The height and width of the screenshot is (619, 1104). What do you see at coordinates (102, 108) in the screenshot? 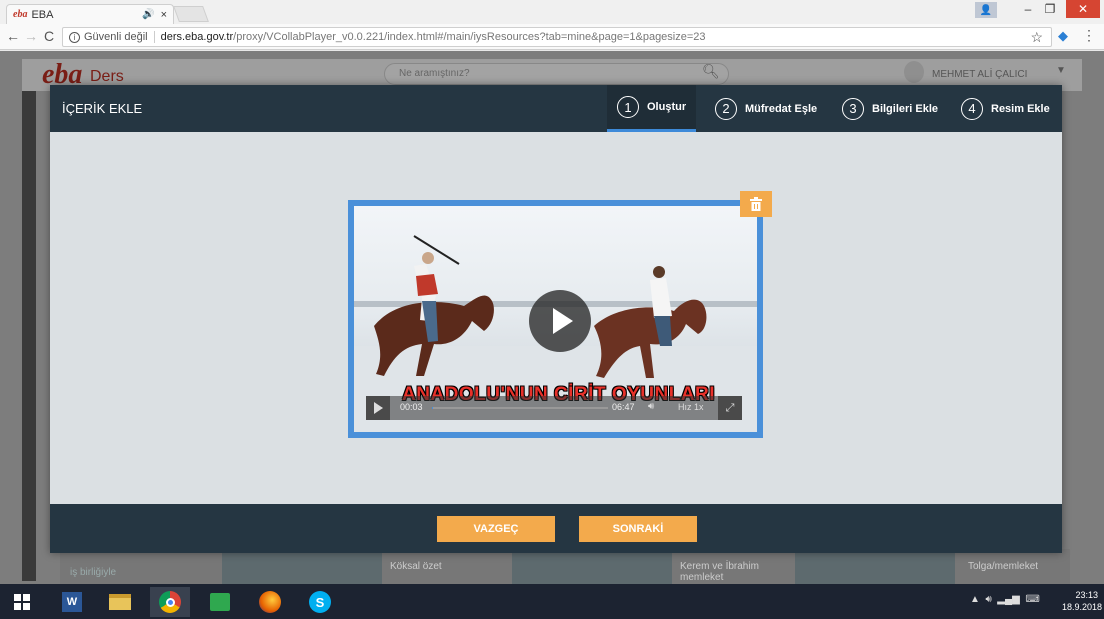
I see `modal-title: İÇERİK EKLE` at bounding box center [102, 108].